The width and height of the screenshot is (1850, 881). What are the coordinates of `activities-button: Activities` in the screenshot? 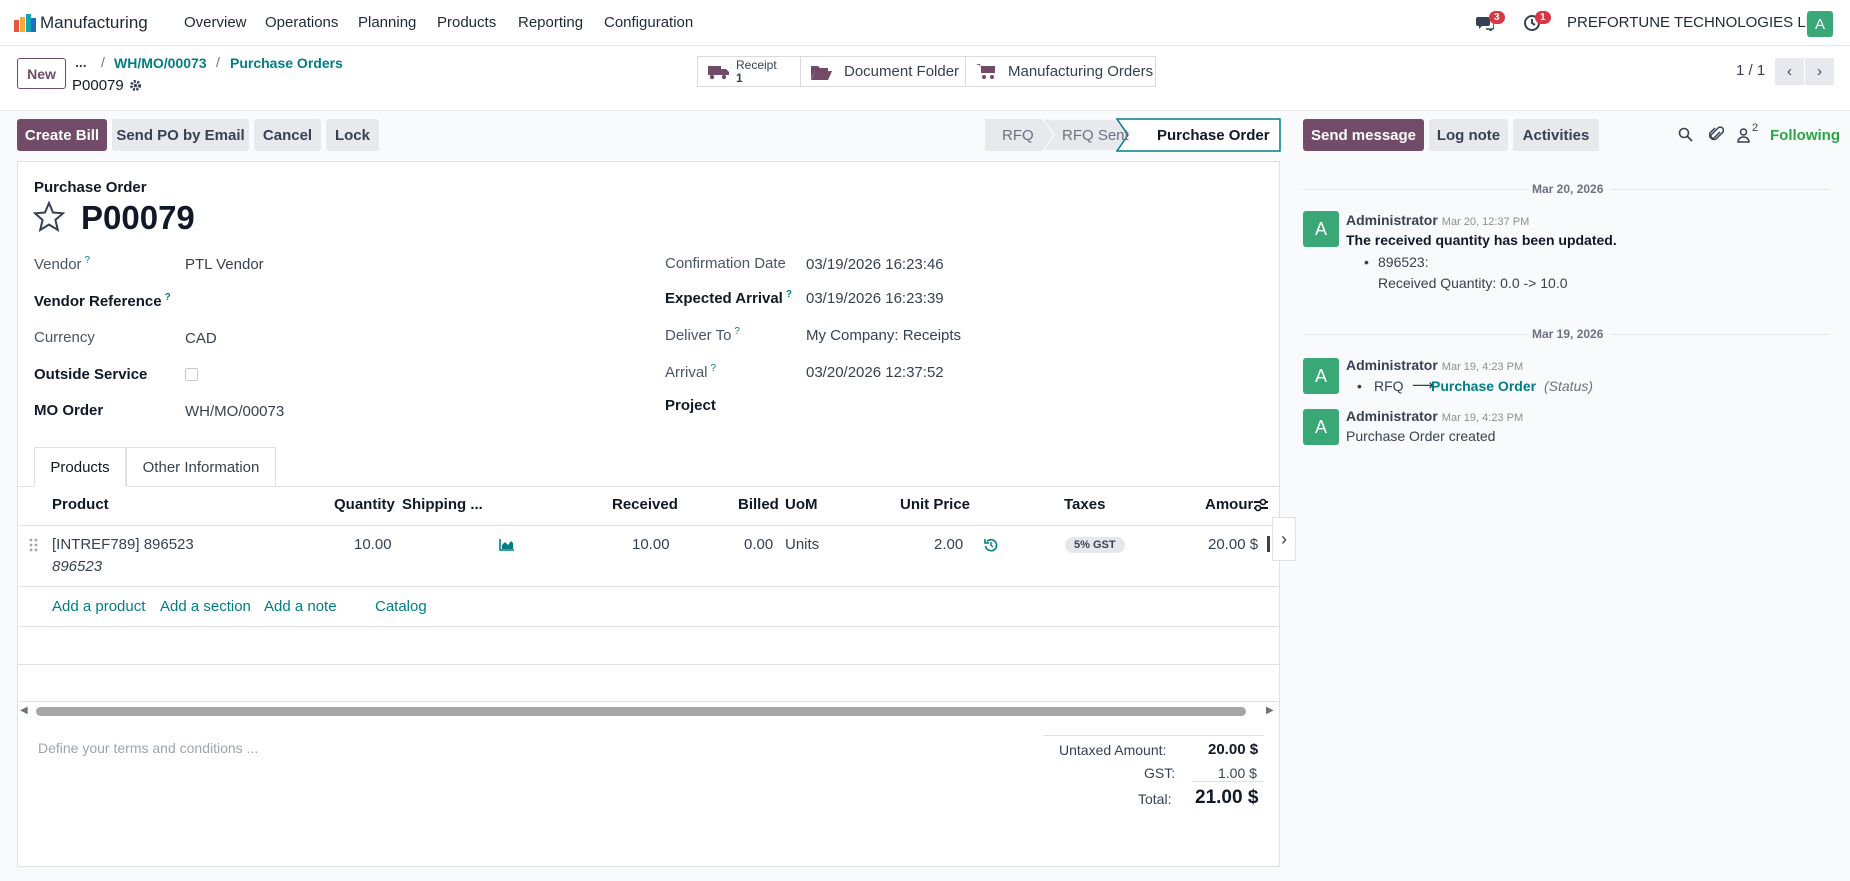 It's located at (1556, 135).